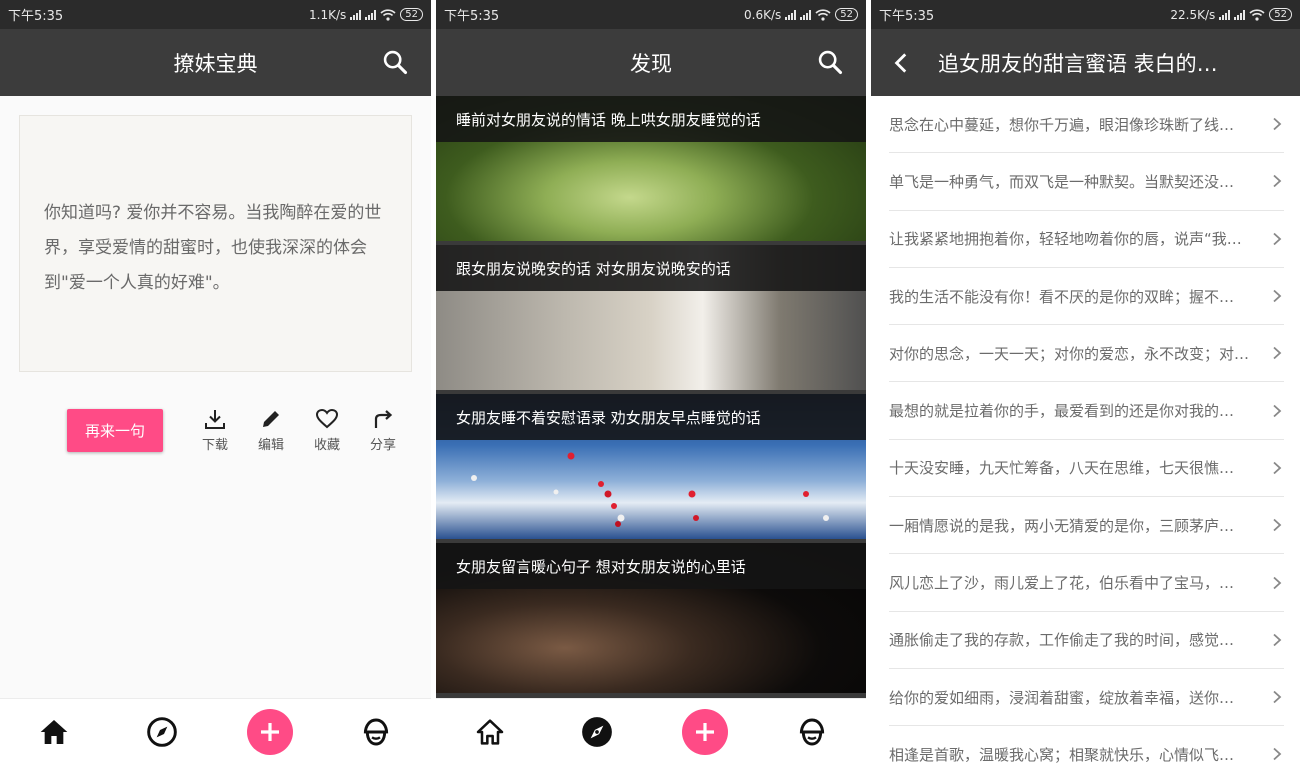 This screenshot has width=1300, height=765. I want to click on status-indicators: 0.6K/s 52, so click(801, 15).